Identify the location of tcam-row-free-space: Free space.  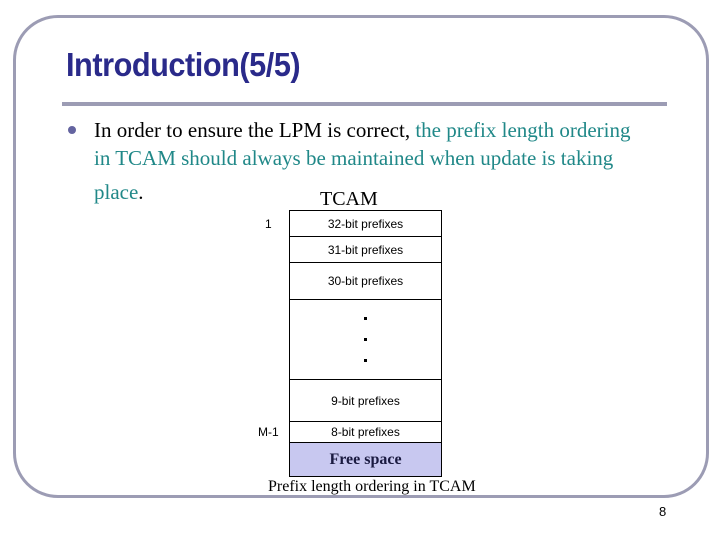
(365, 459).